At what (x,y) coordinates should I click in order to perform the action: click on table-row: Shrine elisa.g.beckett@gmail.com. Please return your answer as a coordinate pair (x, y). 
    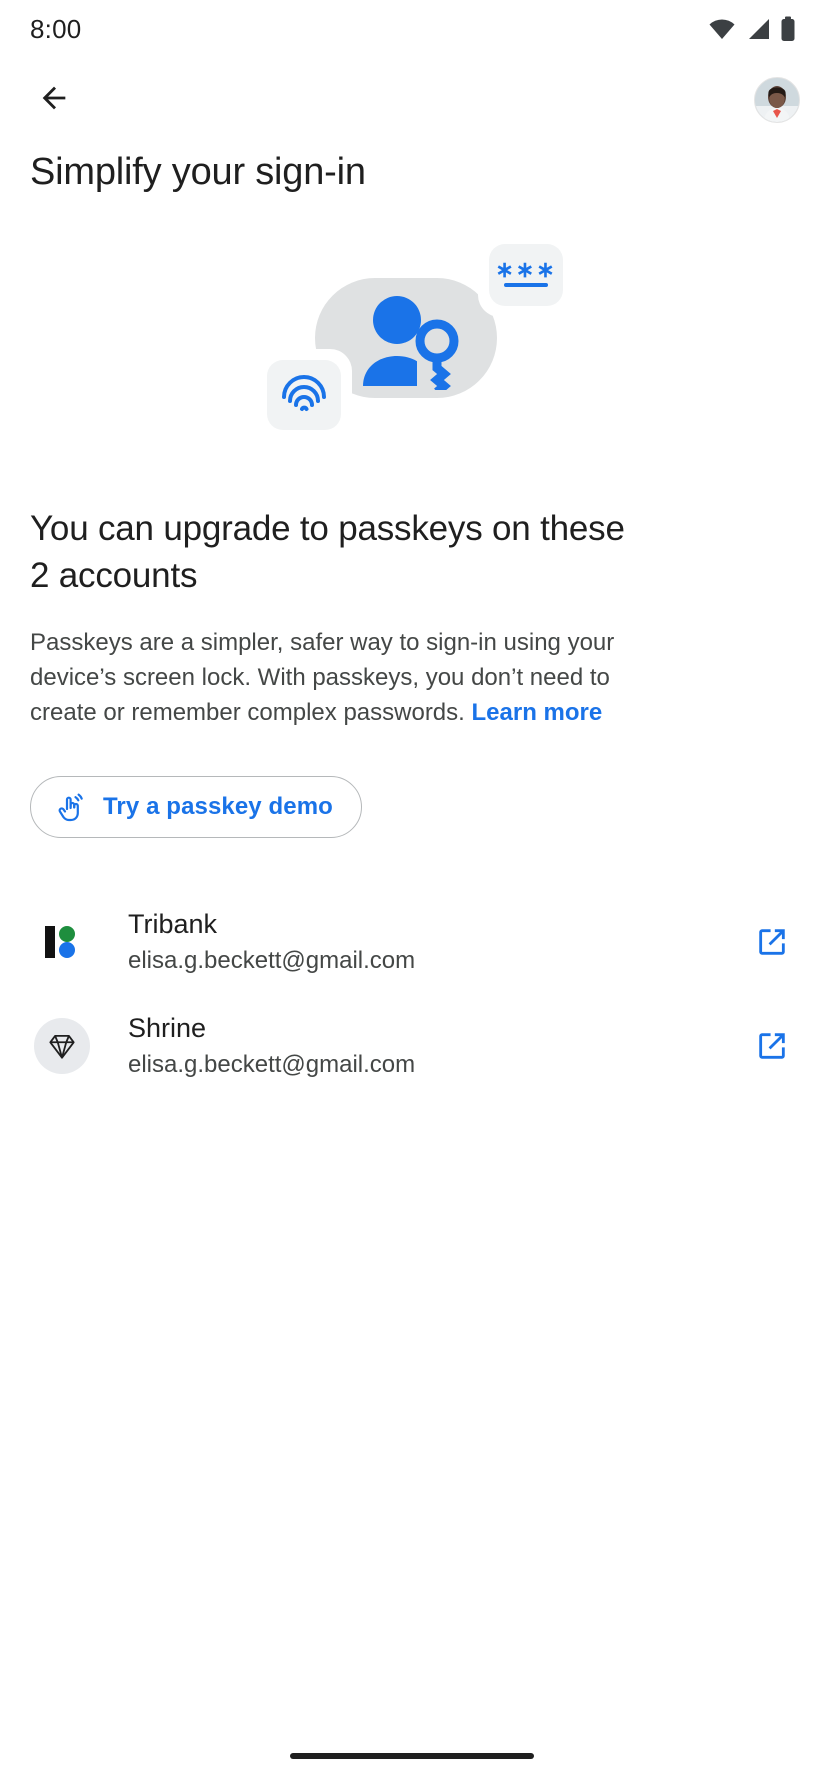
    Looking at the image, I should click on (412, 1046).